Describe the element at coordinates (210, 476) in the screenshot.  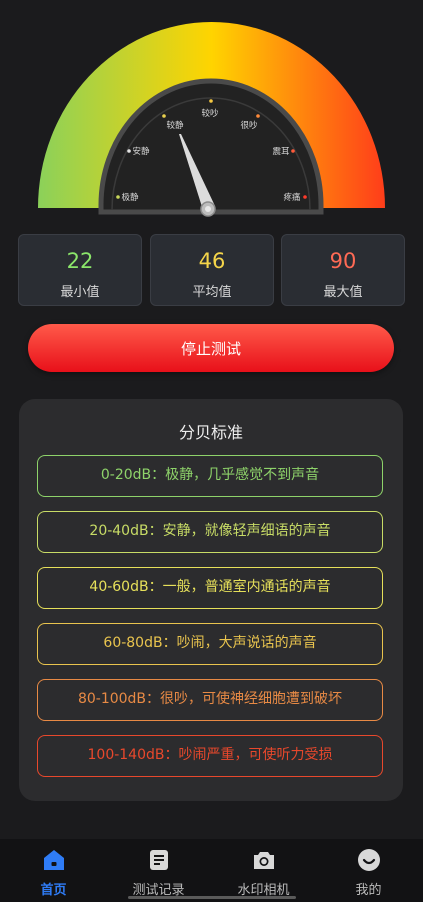
I see `standard-item: 0-20dB：极静，几乎感觉不到声音` at that location.